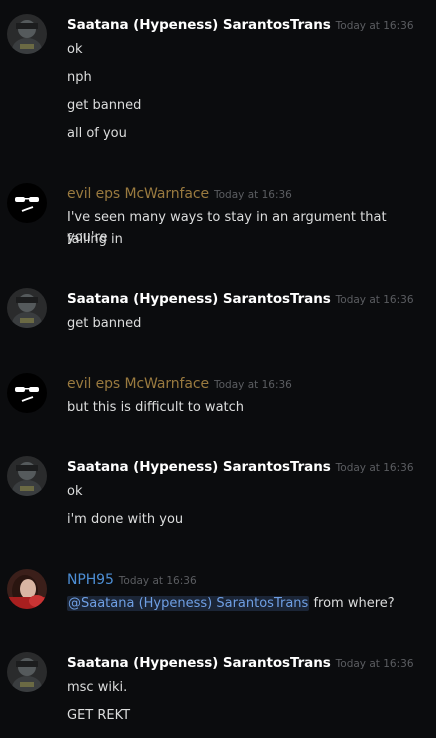  I want to click on message-text: but this is difficult to watch, so click(156, 407).